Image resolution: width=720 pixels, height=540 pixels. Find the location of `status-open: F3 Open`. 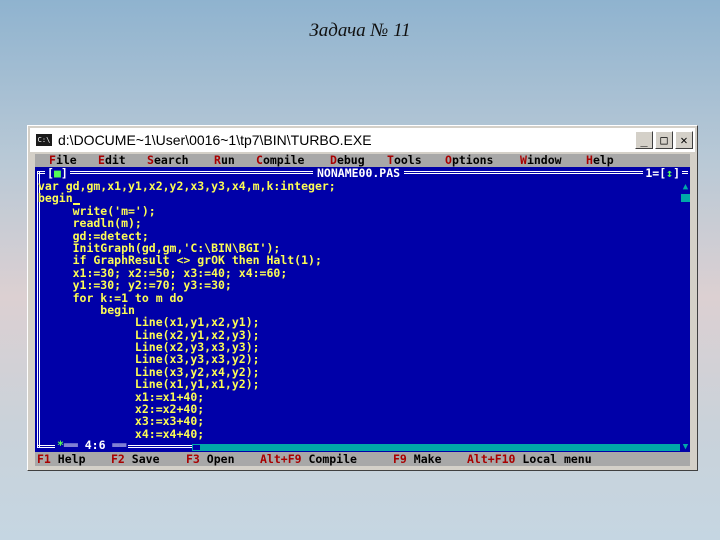

status-open: F3 Open is located at coordinates (210, 459).